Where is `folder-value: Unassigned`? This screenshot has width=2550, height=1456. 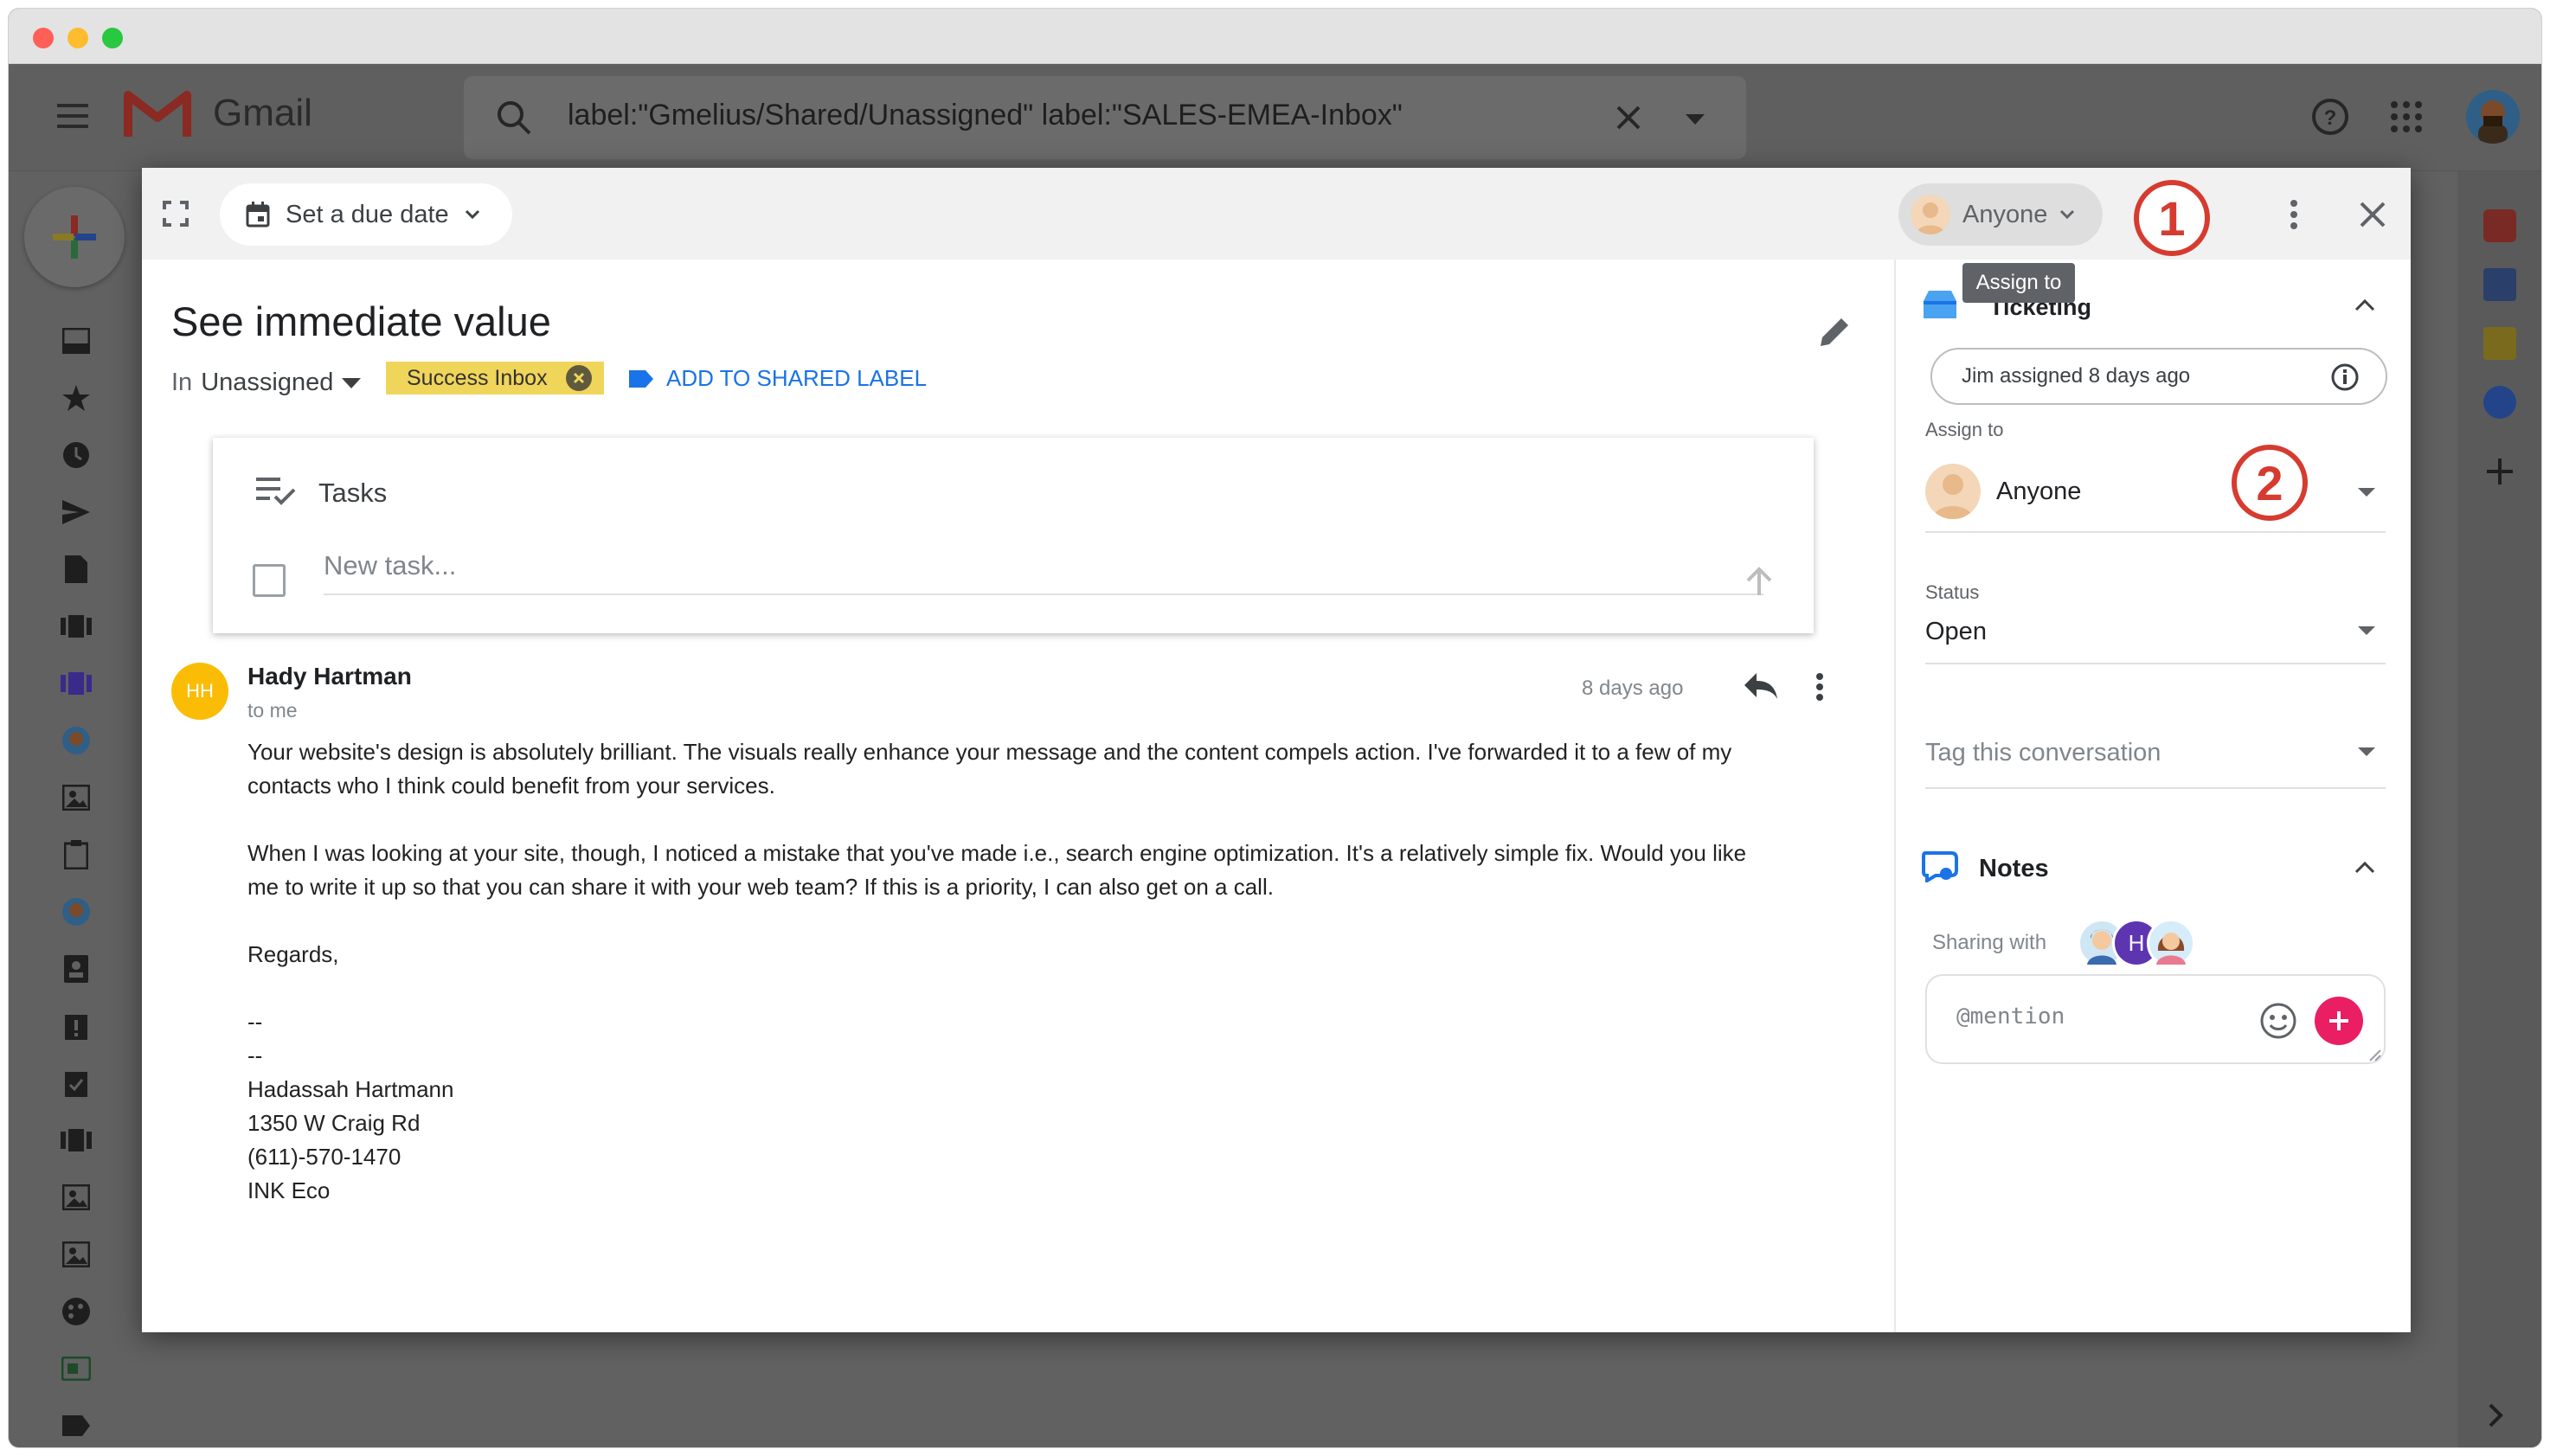
folder-value: Unassigned is located at coordinates (268, 382).